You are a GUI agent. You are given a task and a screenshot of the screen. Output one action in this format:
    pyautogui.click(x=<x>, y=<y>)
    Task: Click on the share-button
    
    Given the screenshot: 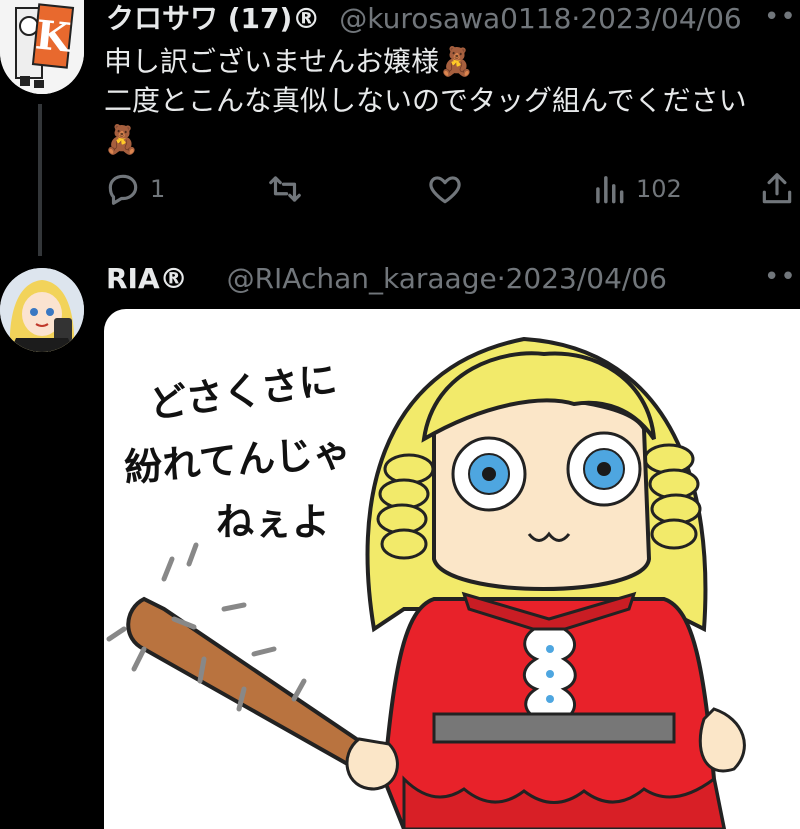 What is the action you would take?
    pyautogui.click(x=777, y=189)
    